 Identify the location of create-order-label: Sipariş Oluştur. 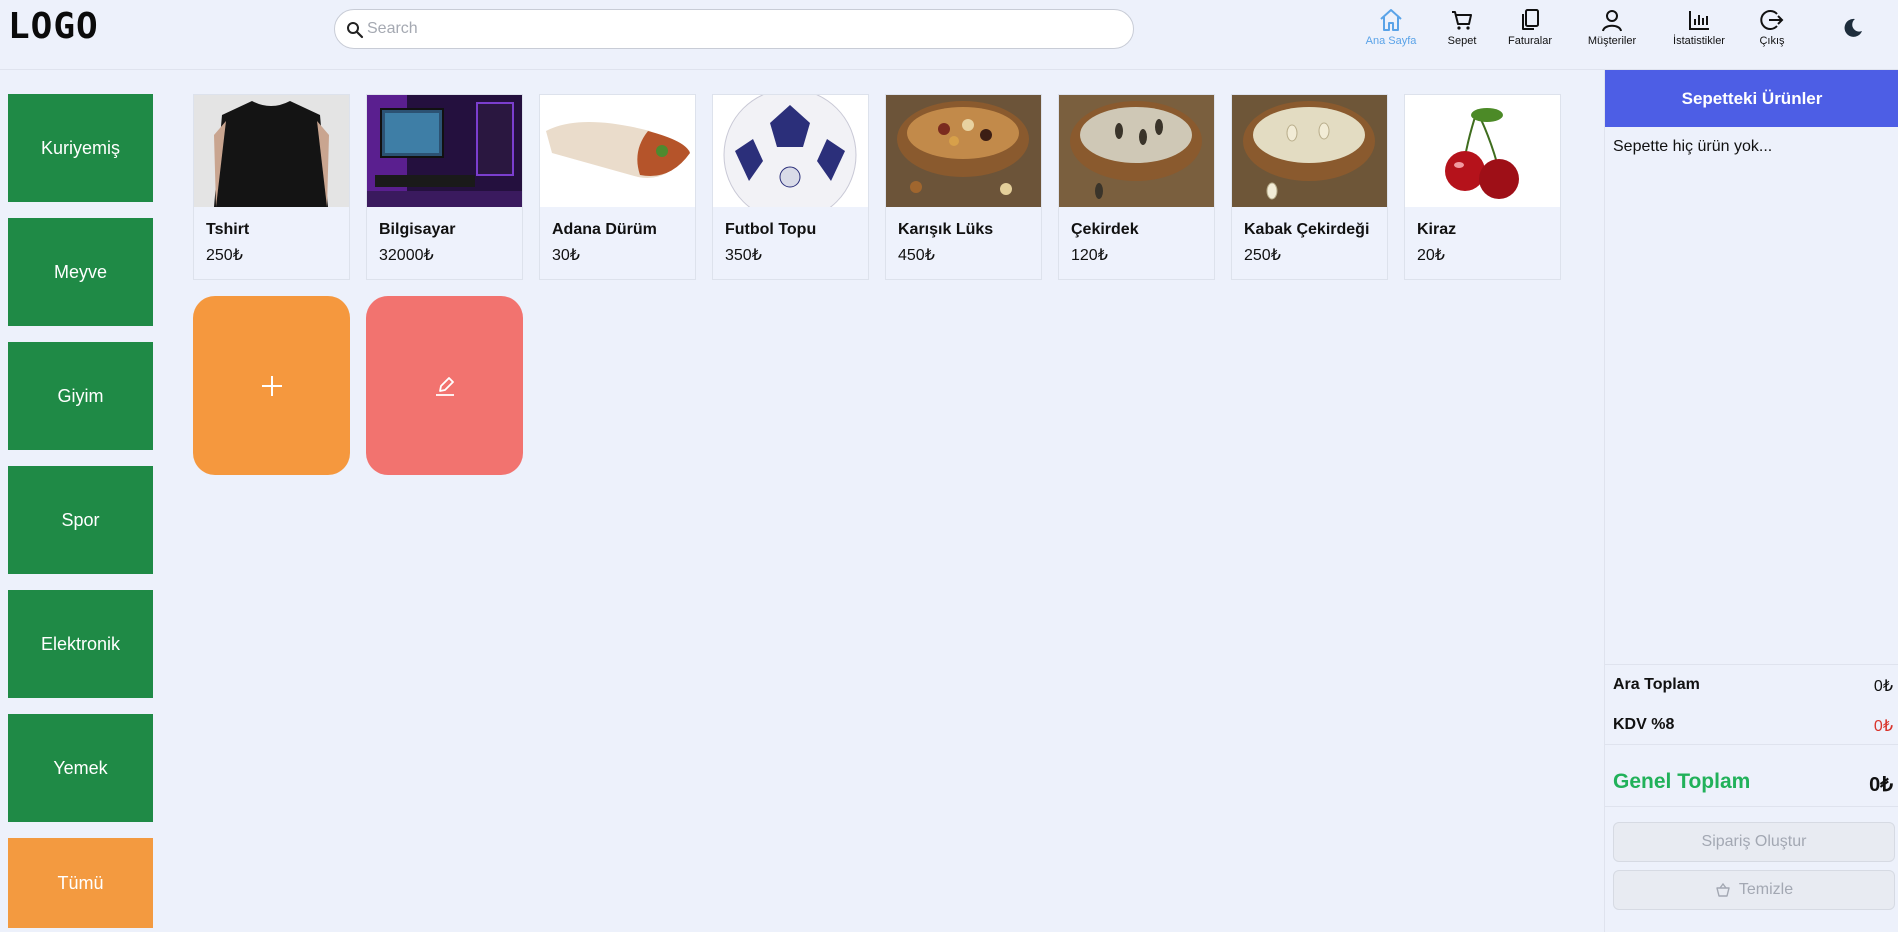
(1754, 841).